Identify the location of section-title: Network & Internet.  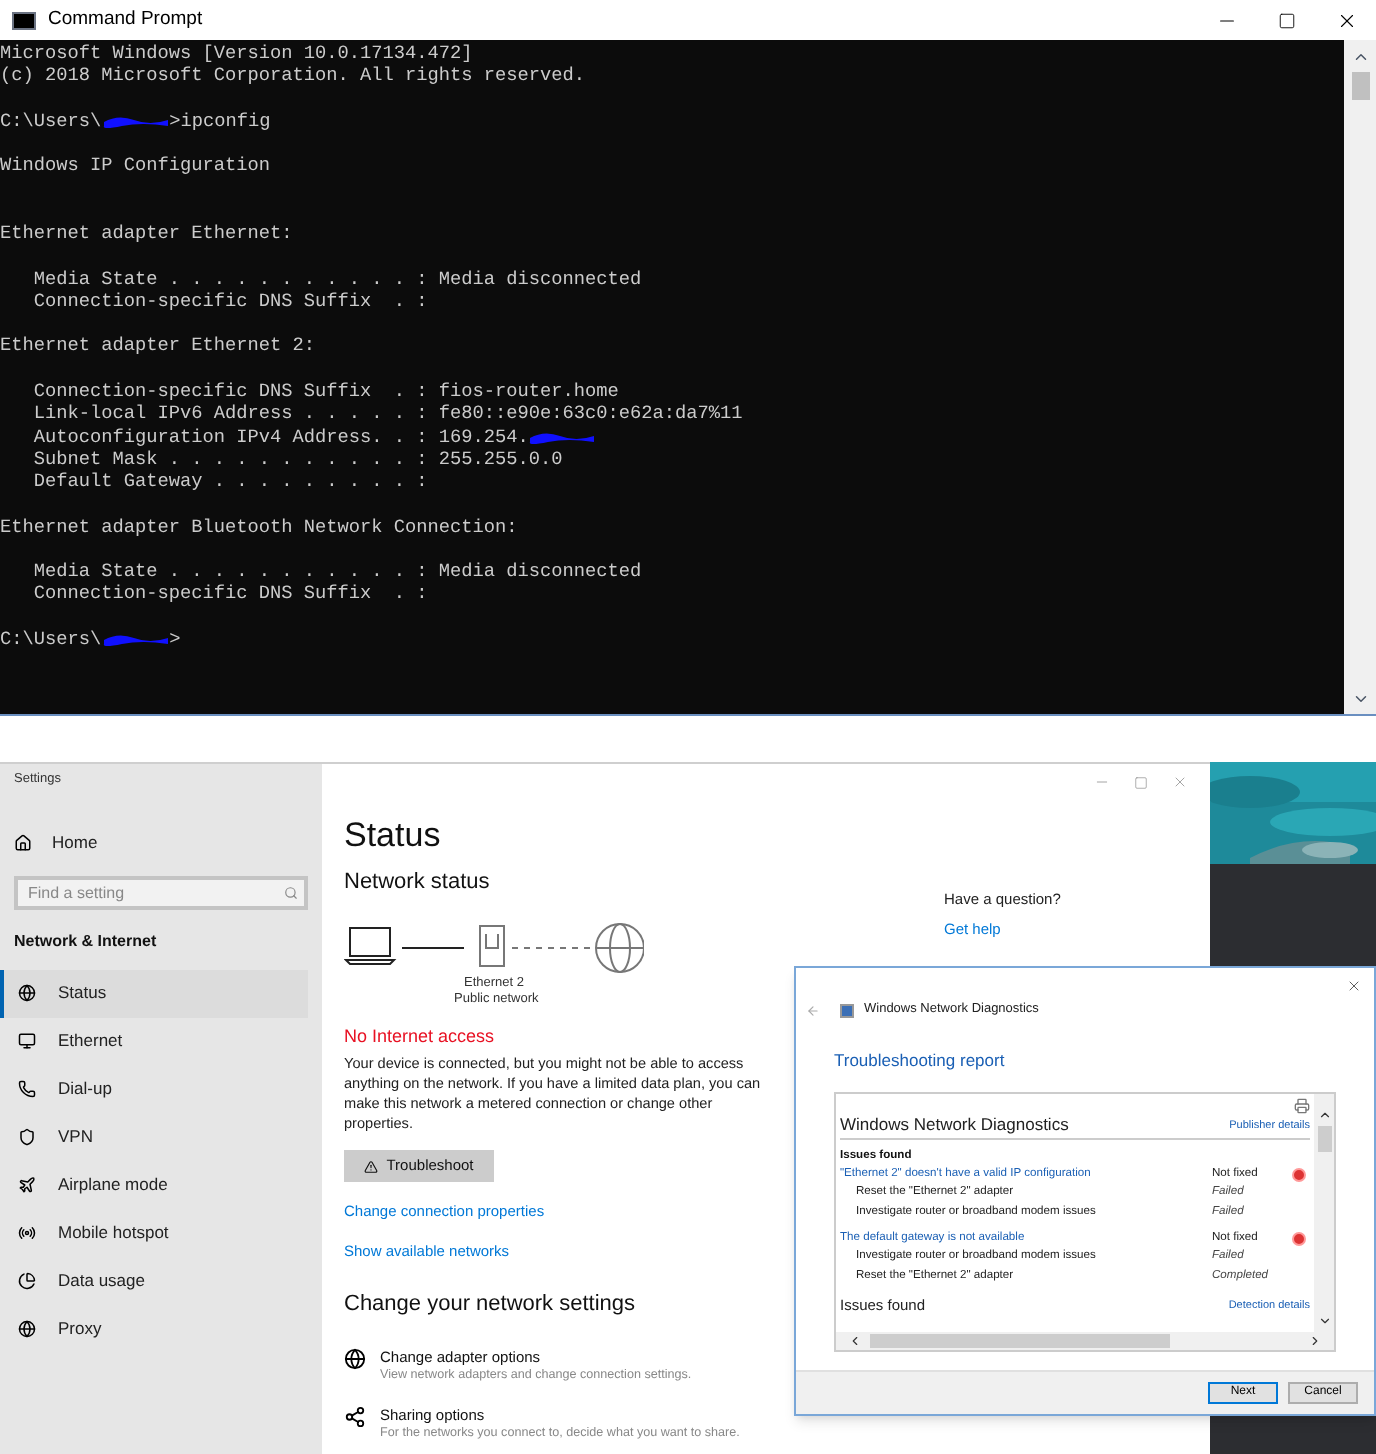
(86, 941).